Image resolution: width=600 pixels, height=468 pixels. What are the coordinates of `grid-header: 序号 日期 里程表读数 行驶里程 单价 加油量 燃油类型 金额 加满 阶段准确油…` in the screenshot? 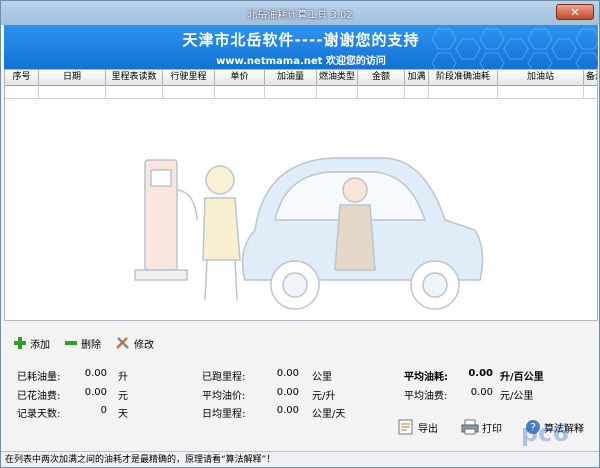 It's located at (301, 78).